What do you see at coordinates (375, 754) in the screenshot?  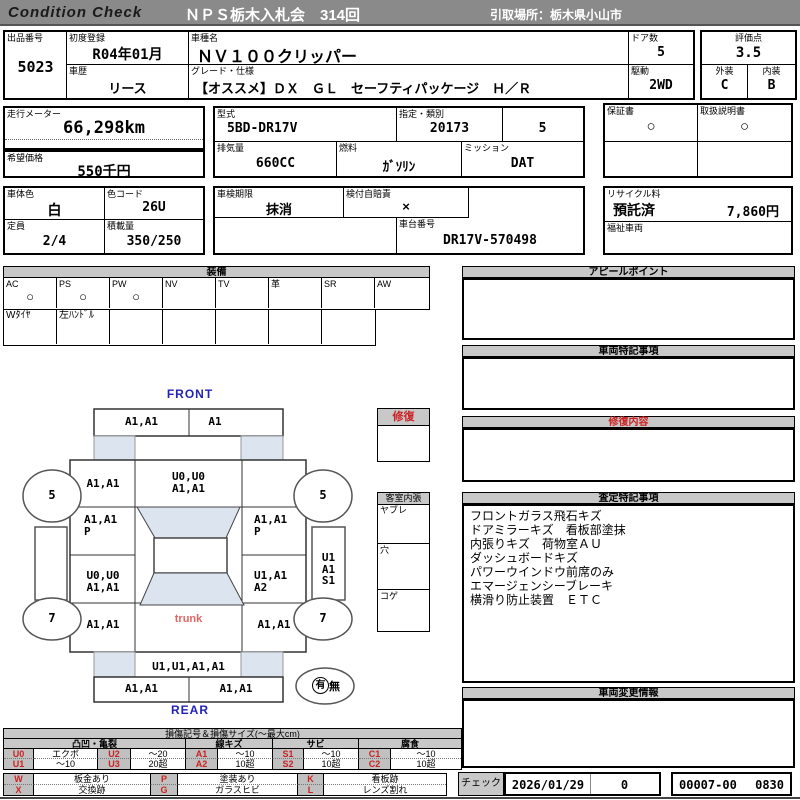 I see `legend-code: C1` at bounding box center [375, 754].